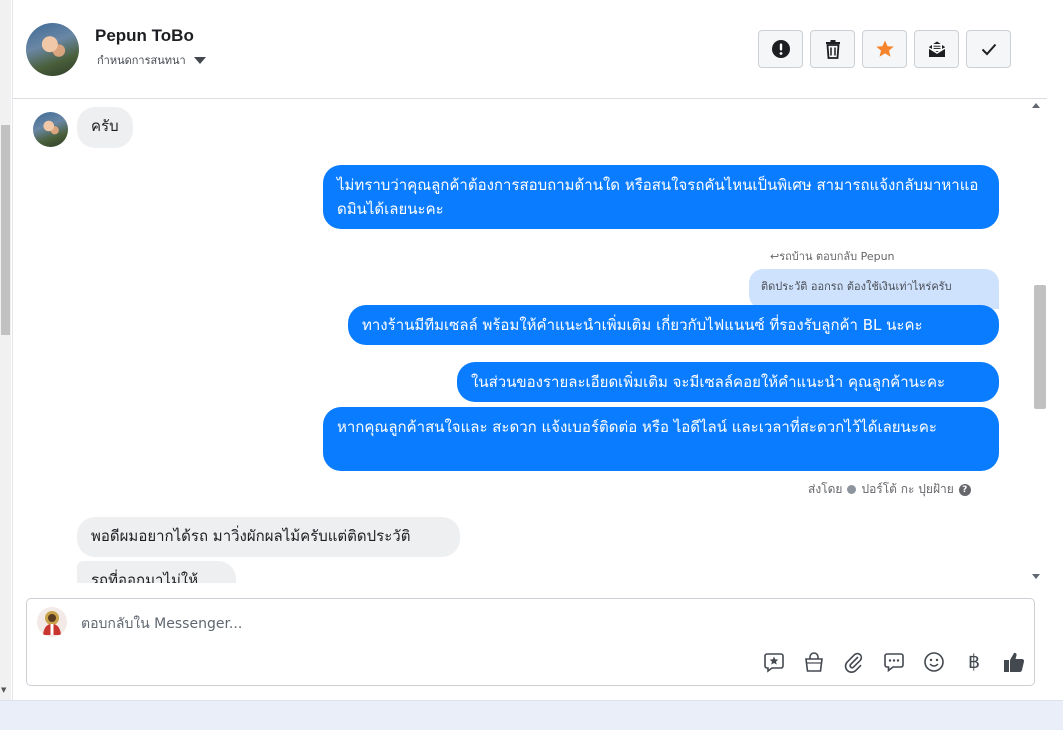  I want to click on star-button, so click(884, 49).